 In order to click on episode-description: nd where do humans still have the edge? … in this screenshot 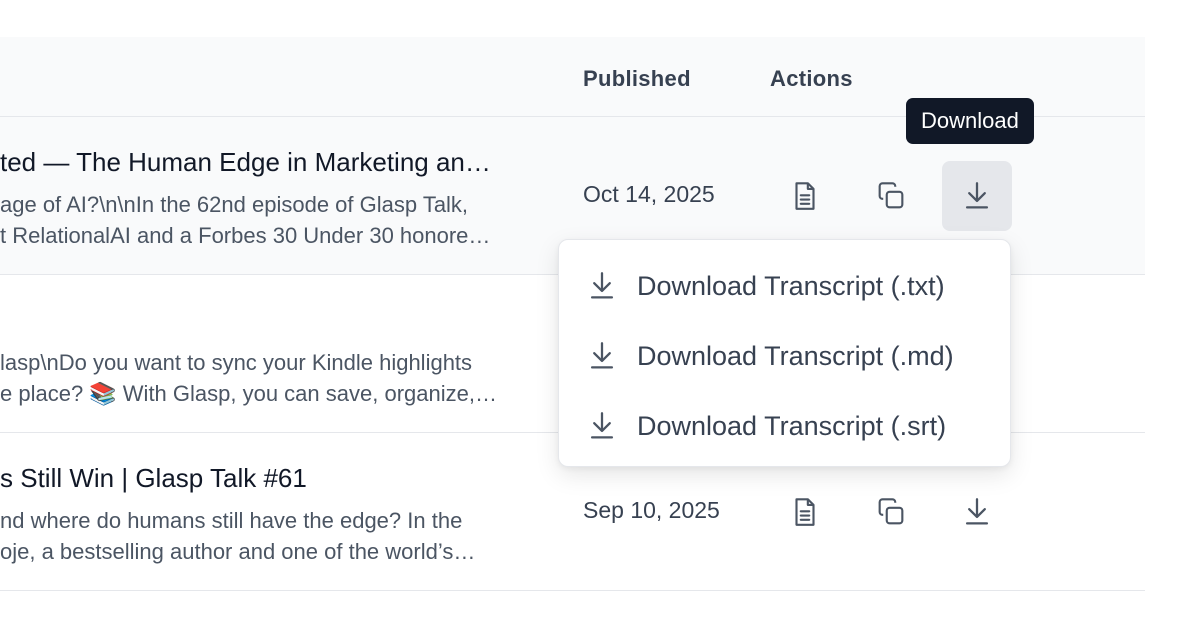, I will do `click(237, 536)`.